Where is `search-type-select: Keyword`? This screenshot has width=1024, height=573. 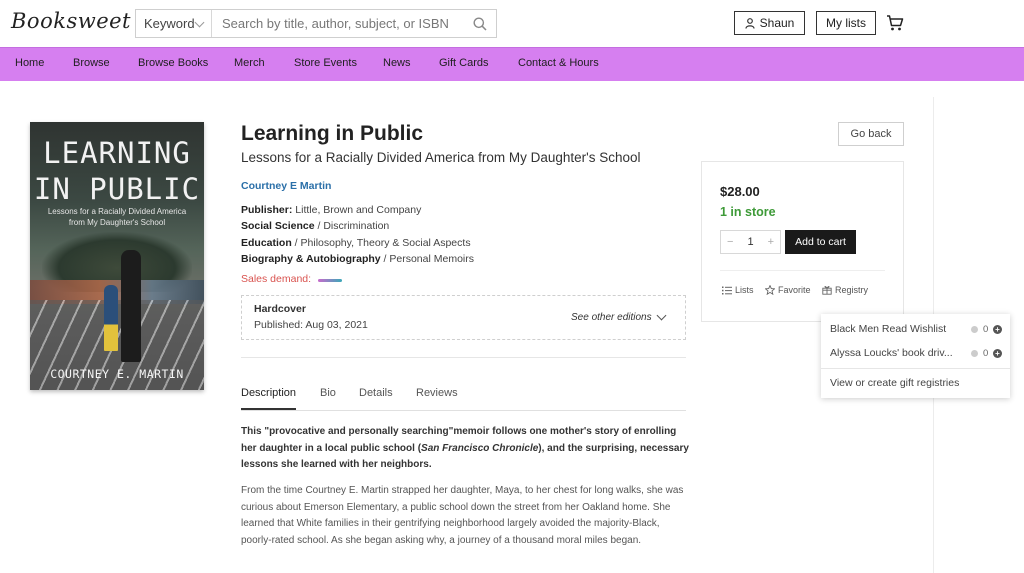
search-type-select: Keyword is located at coordinates (174, 23).